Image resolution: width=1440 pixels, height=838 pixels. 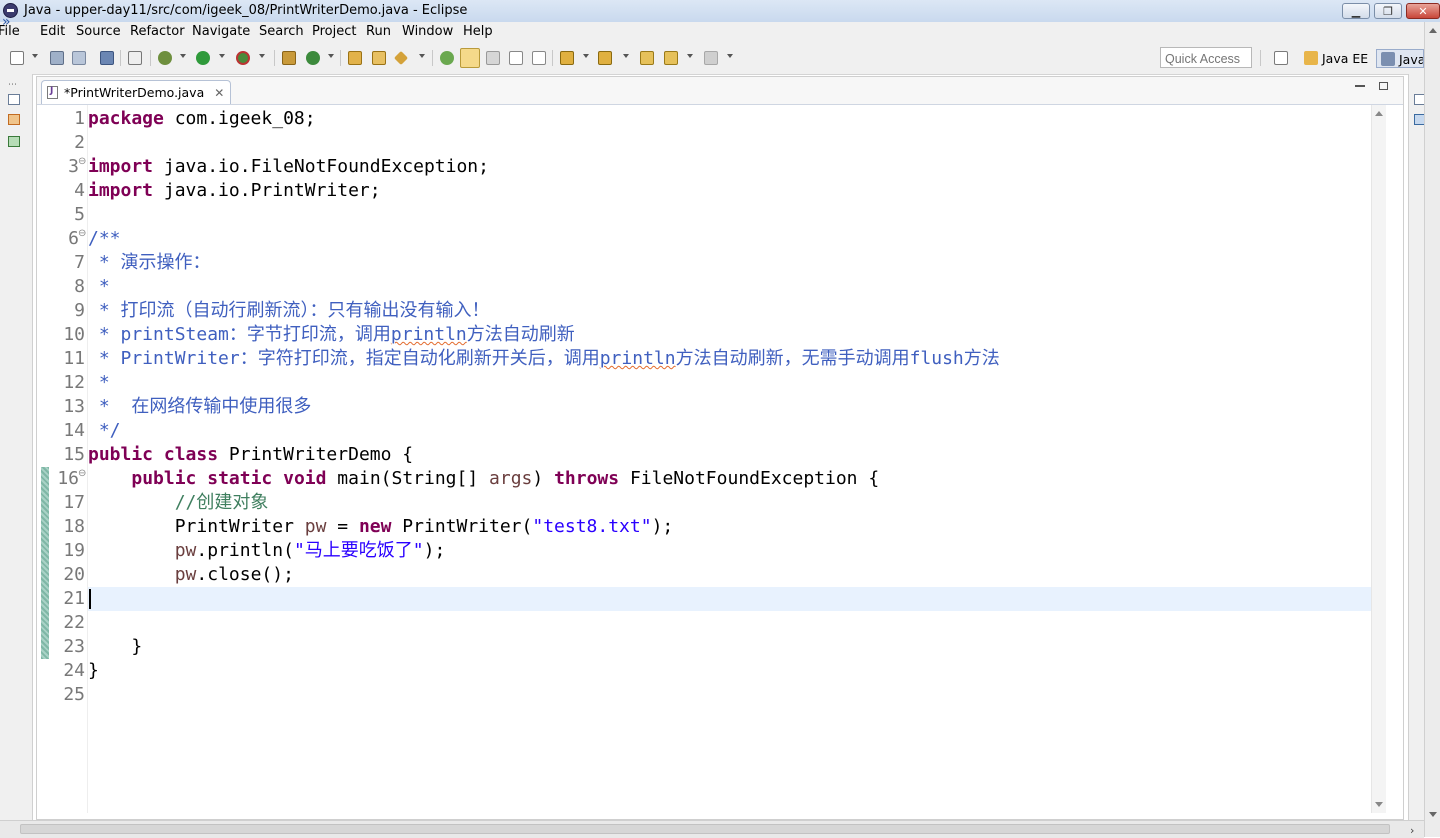 What do you see at coordinates (516, 58) in the screenshot?
I see `show-whitespace-icon` at bounding box center [516, 58].